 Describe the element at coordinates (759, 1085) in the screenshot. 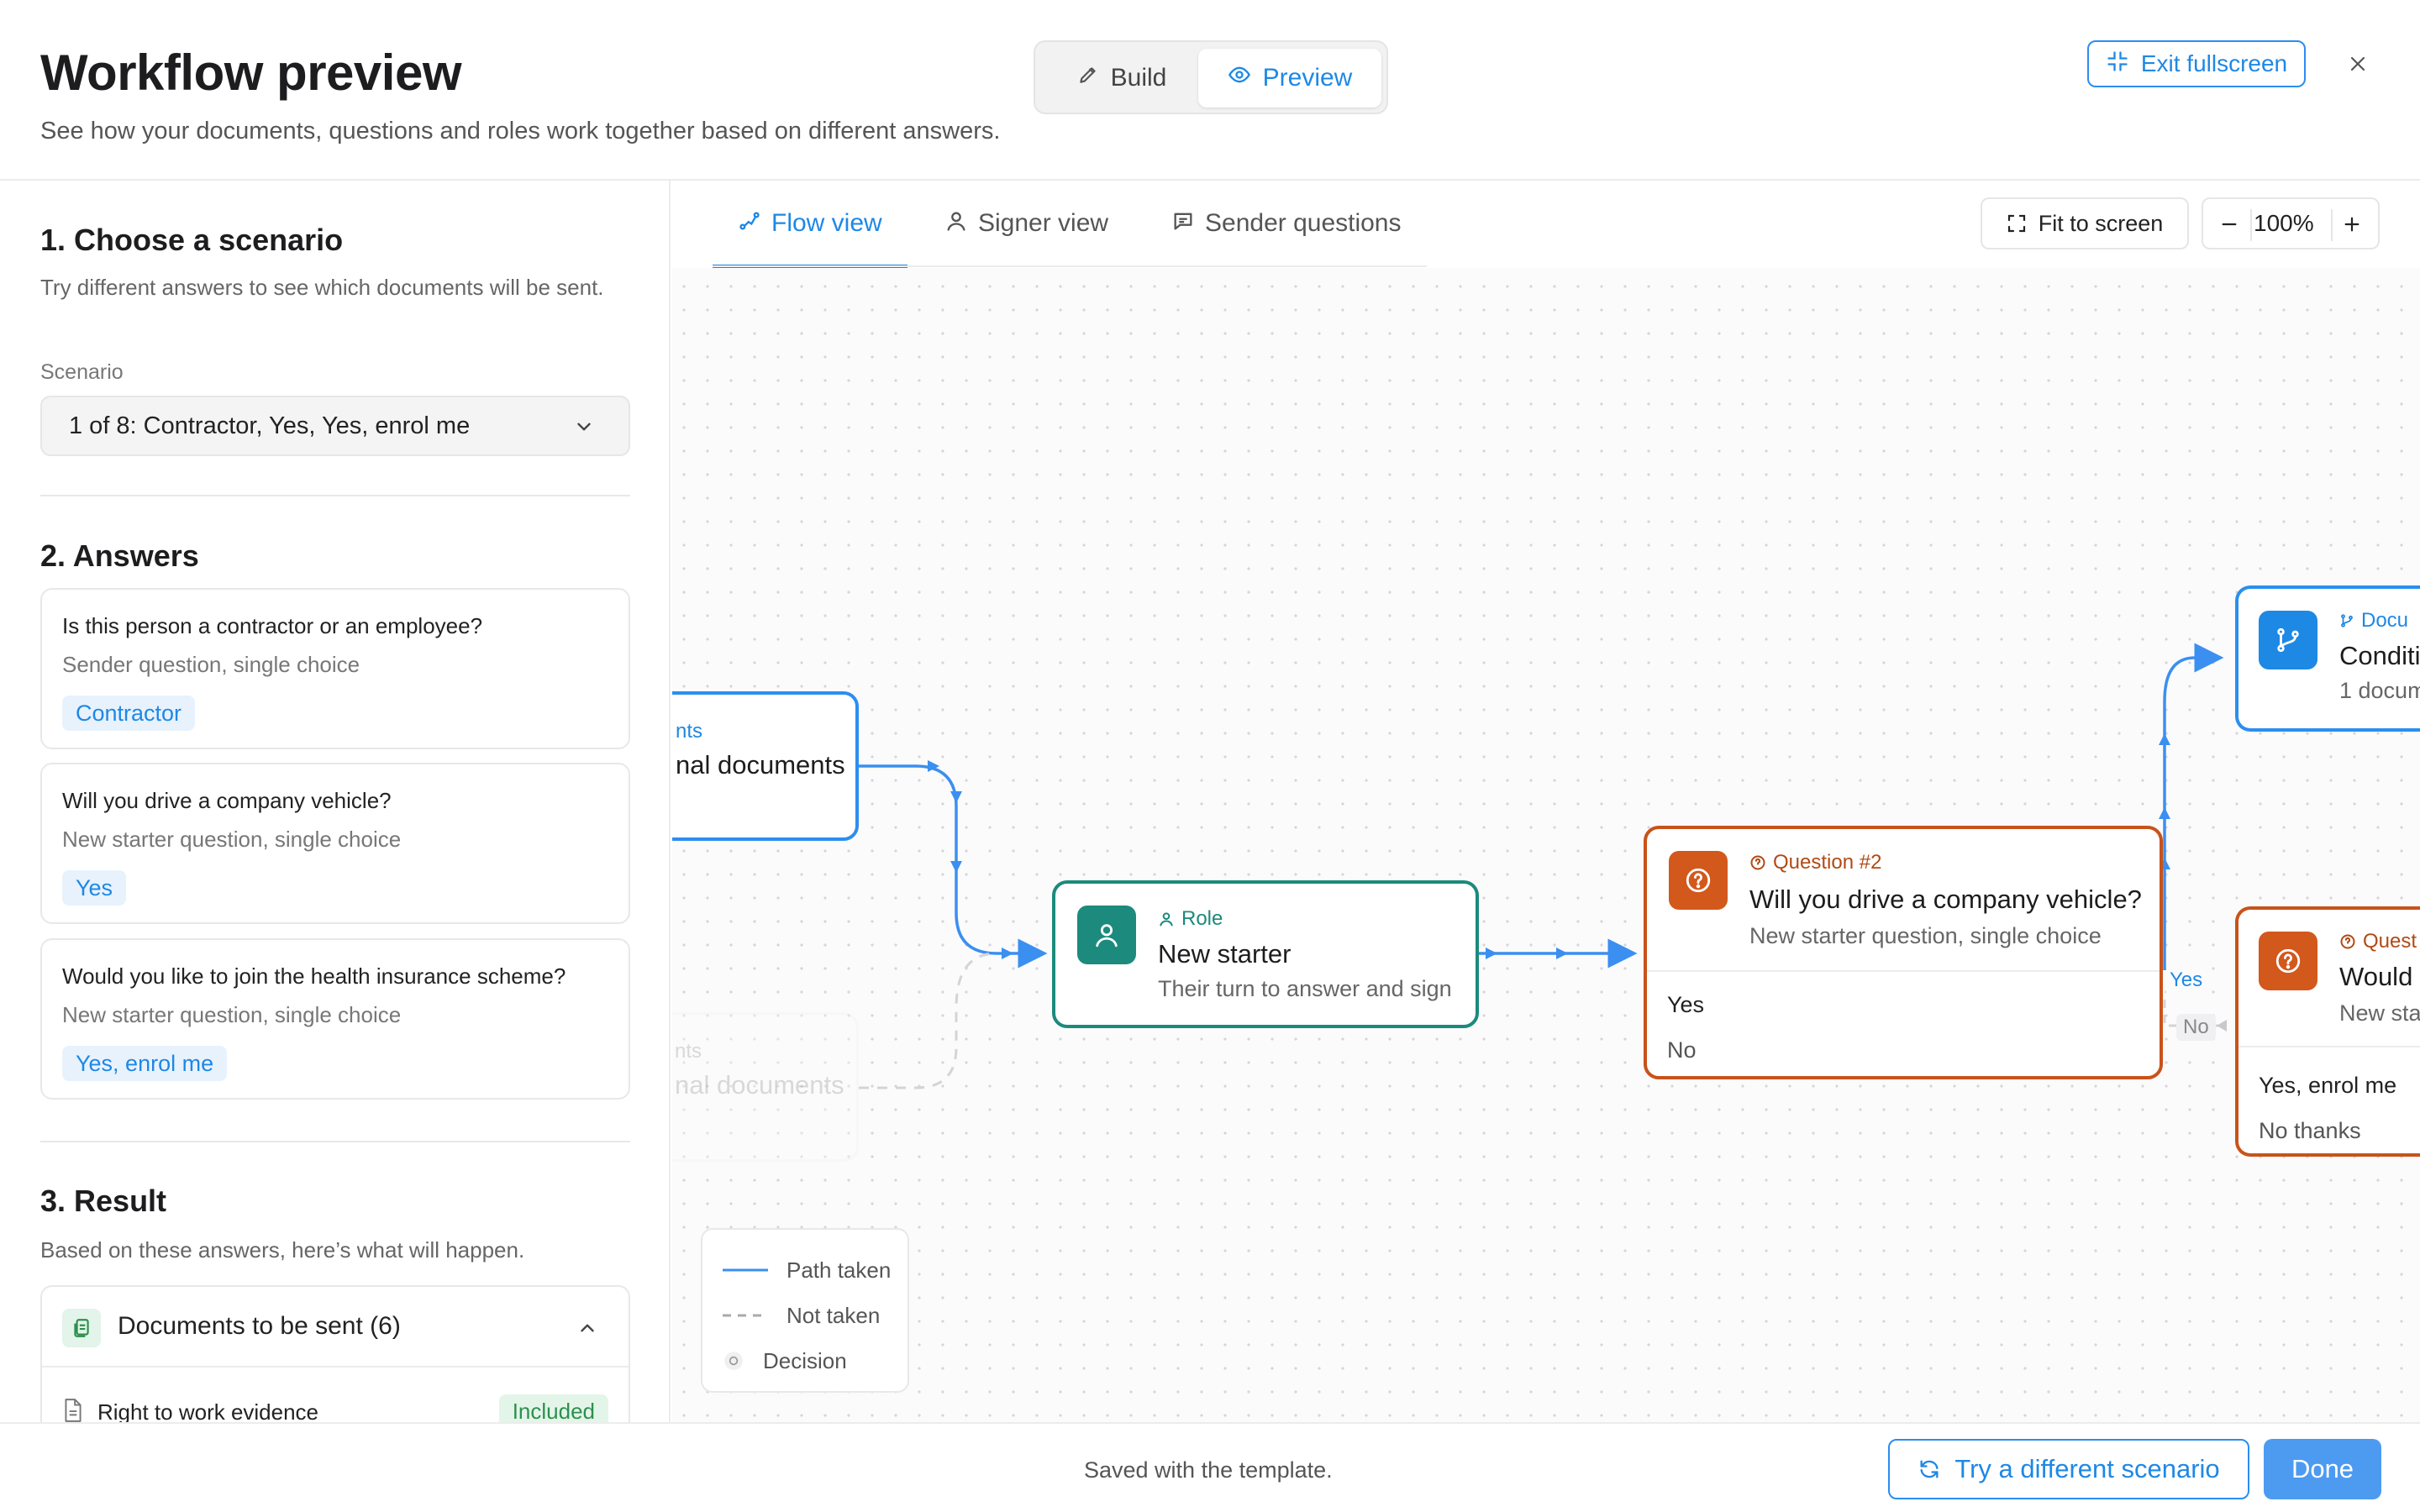

I see `node-title: nal documents` at that location.